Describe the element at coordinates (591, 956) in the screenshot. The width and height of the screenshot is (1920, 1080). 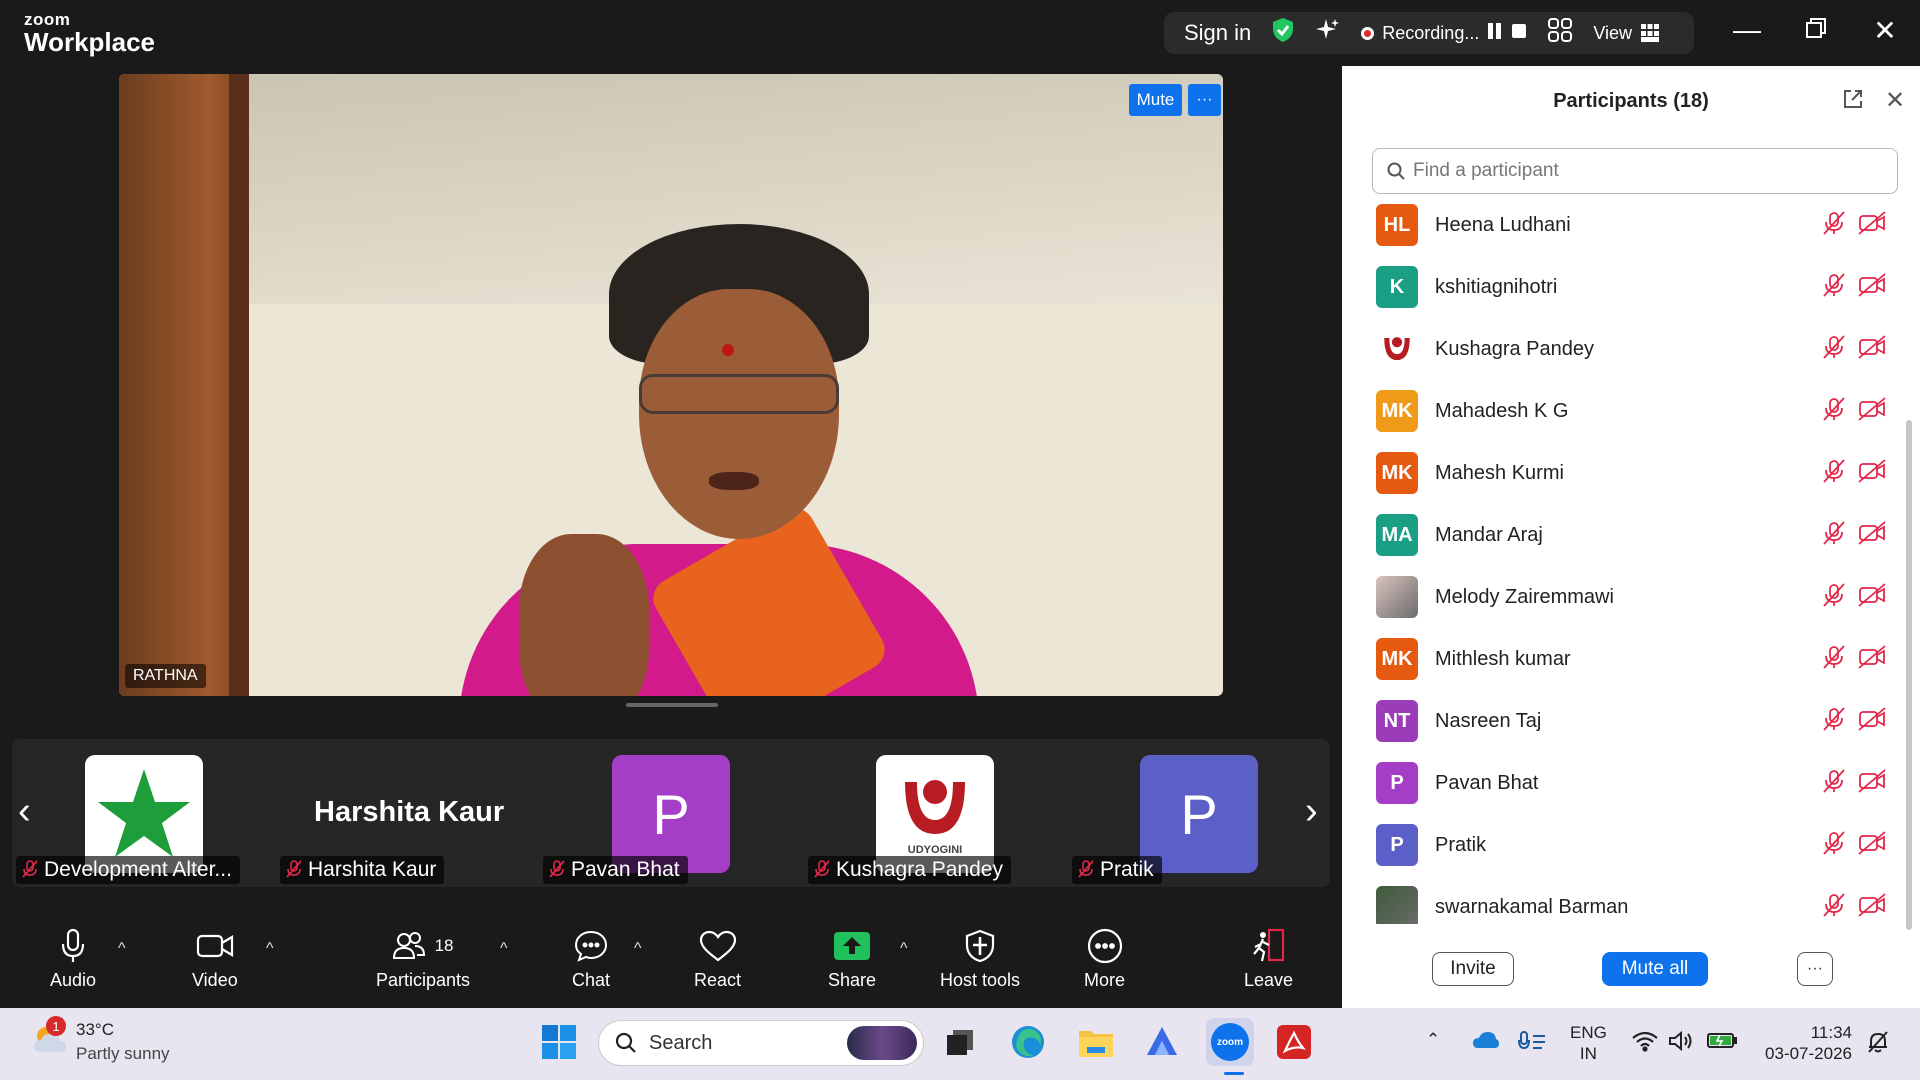
I see `chat-button: Chat` at that location.